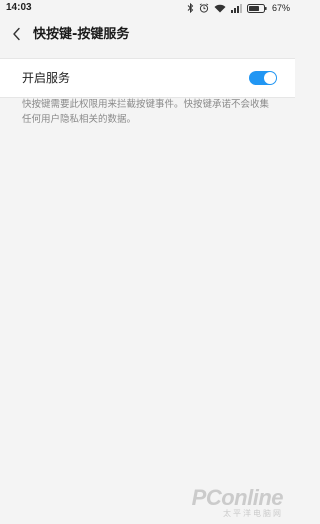  Describe the element at coordinates (46, 78) in the screenshot. I see `enable-service-label: 开启服务` at that location.